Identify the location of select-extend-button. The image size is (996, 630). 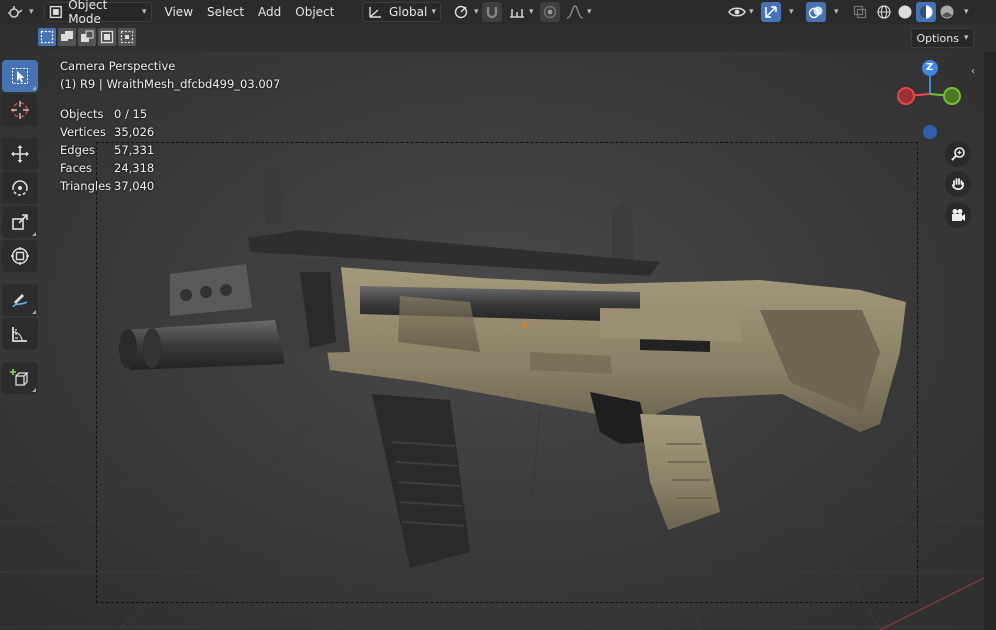
(67, 37).